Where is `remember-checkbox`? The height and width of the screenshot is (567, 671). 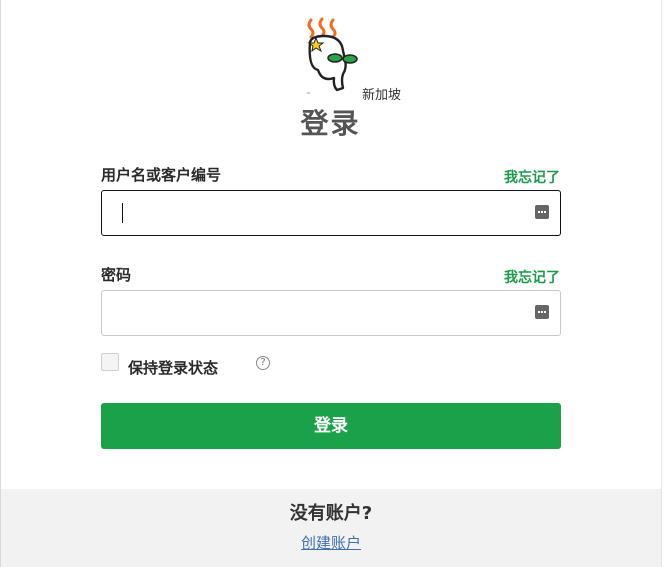 remember-checkbox is located at coordinates (110, 362).